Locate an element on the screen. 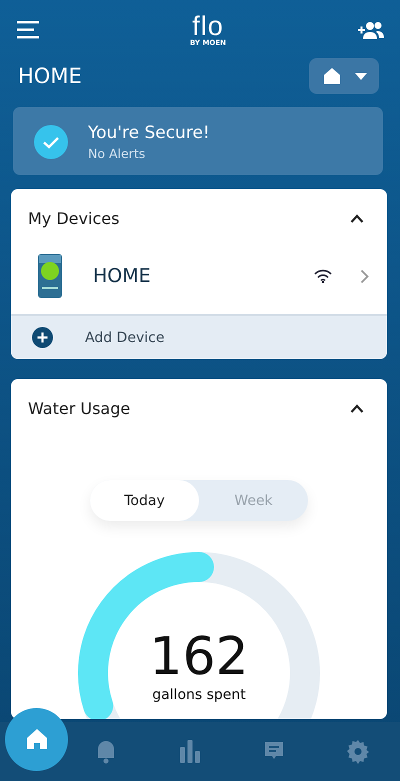 Image resolution: width=400 pixels, height=781 pixels. chevron-right-icon is located at coordinates (364, 276).